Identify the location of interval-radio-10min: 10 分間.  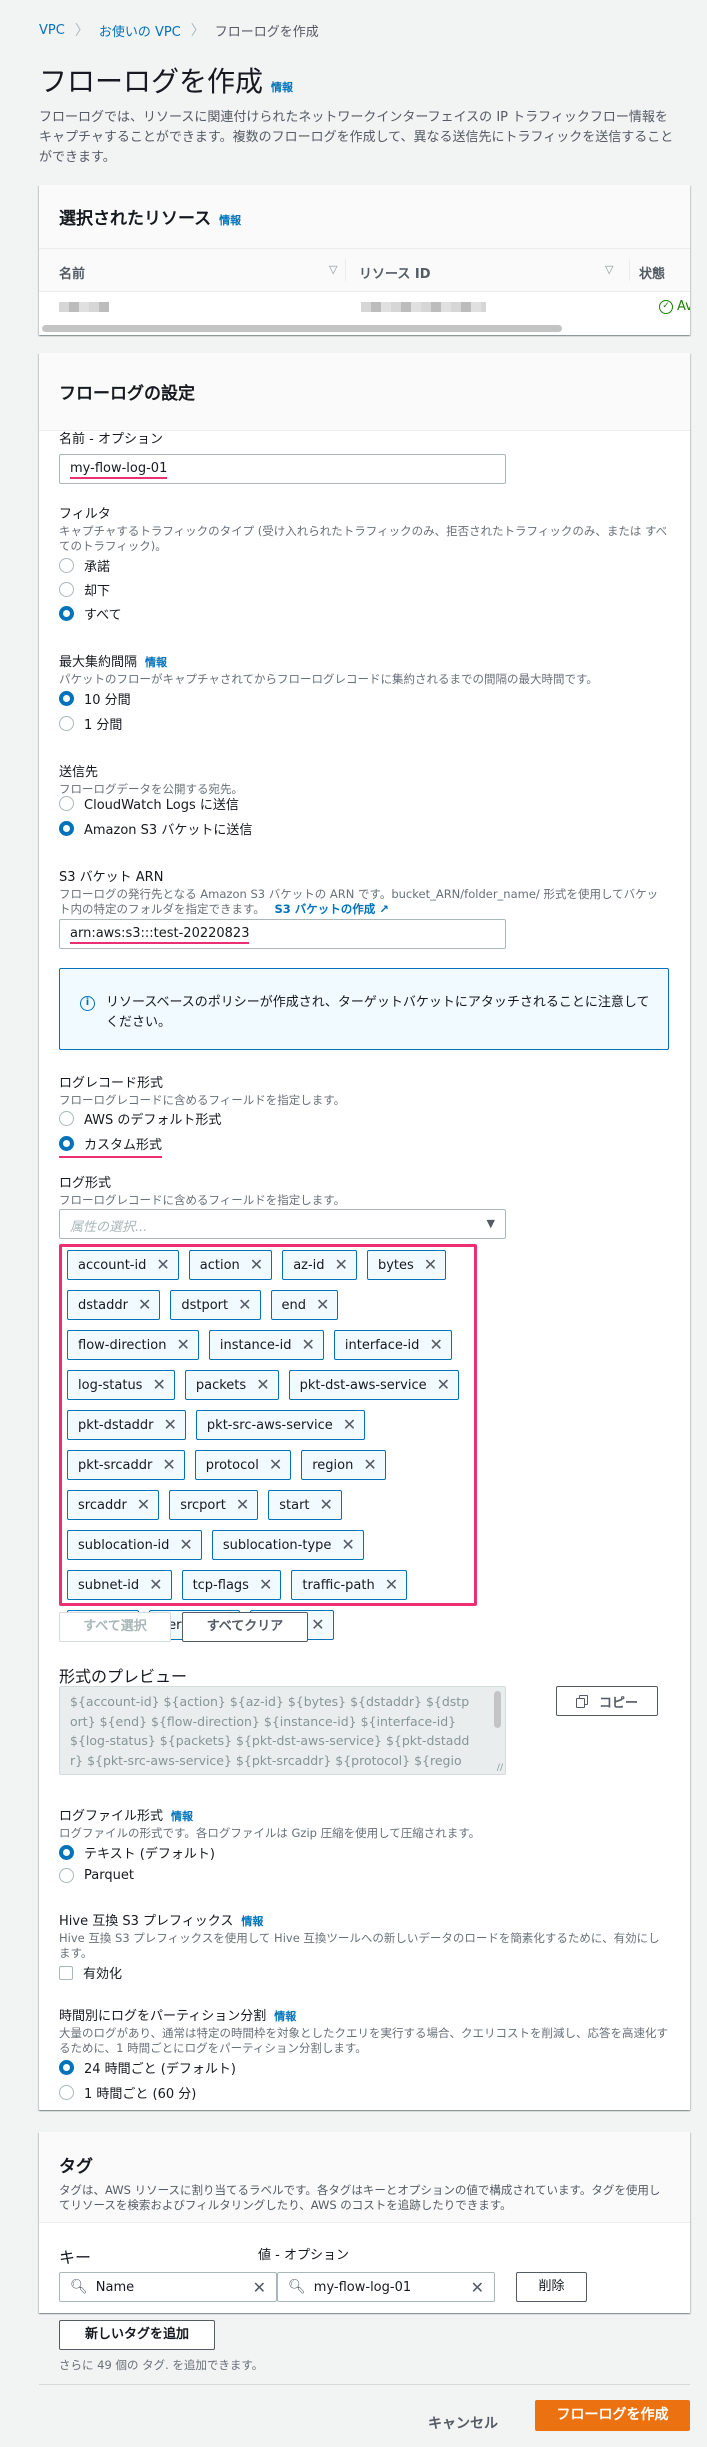
(95, 698).